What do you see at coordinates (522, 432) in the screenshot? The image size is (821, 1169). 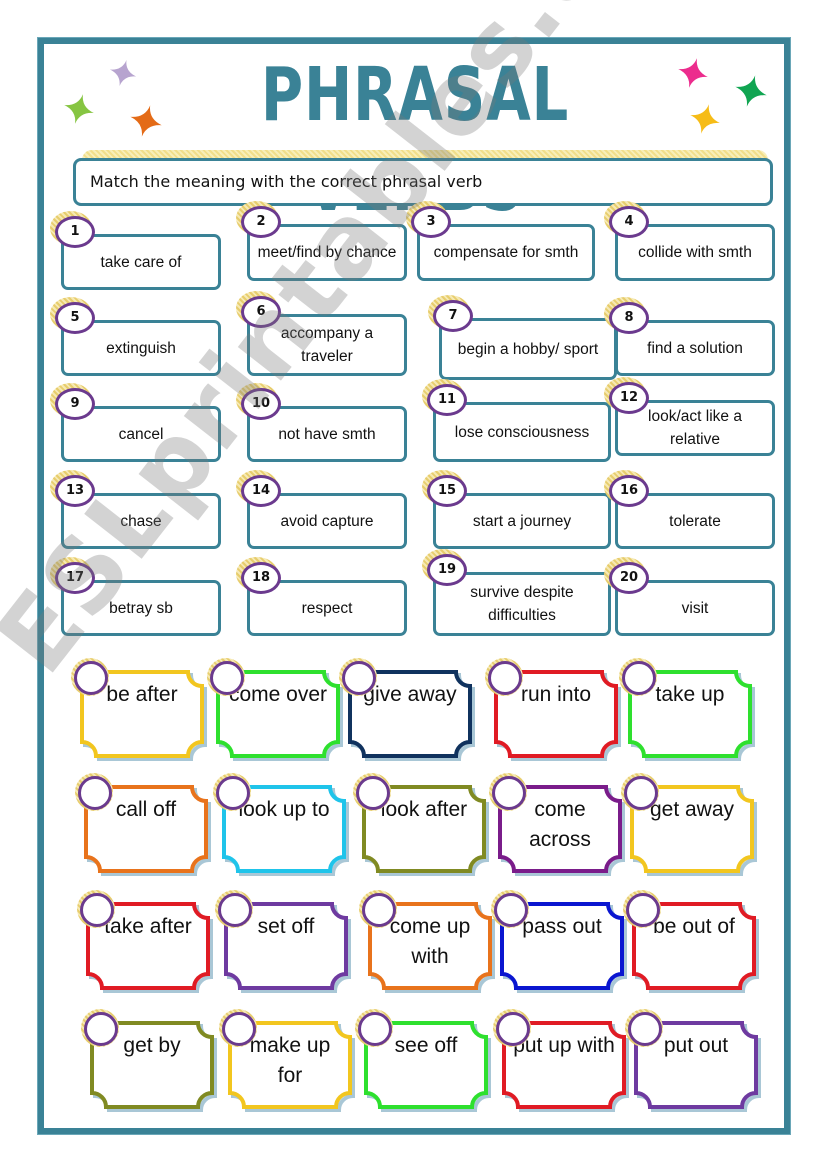 I see `meaning-text: lose consciousness` at bounding box center [522, 432].